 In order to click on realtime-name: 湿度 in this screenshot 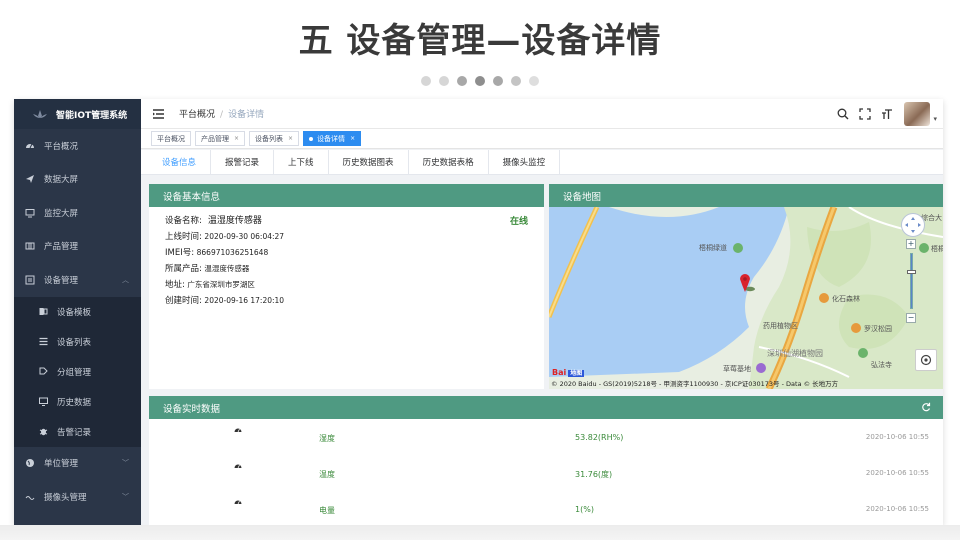, I will do `click(327, 438)`.